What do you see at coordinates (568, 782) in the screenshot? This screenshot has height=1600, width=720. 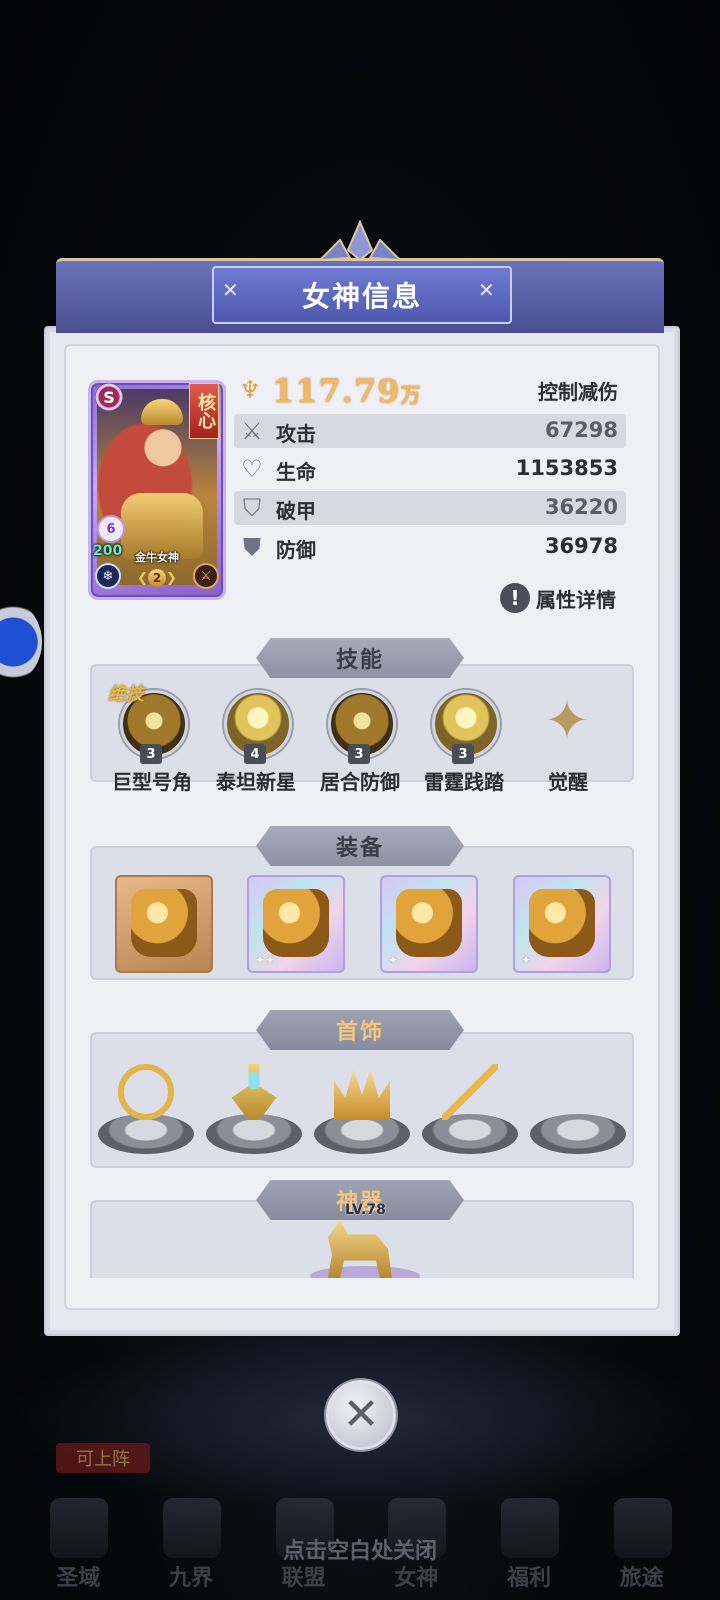 I see `skill-name: 觉醒` at bounding box center [568, 782].